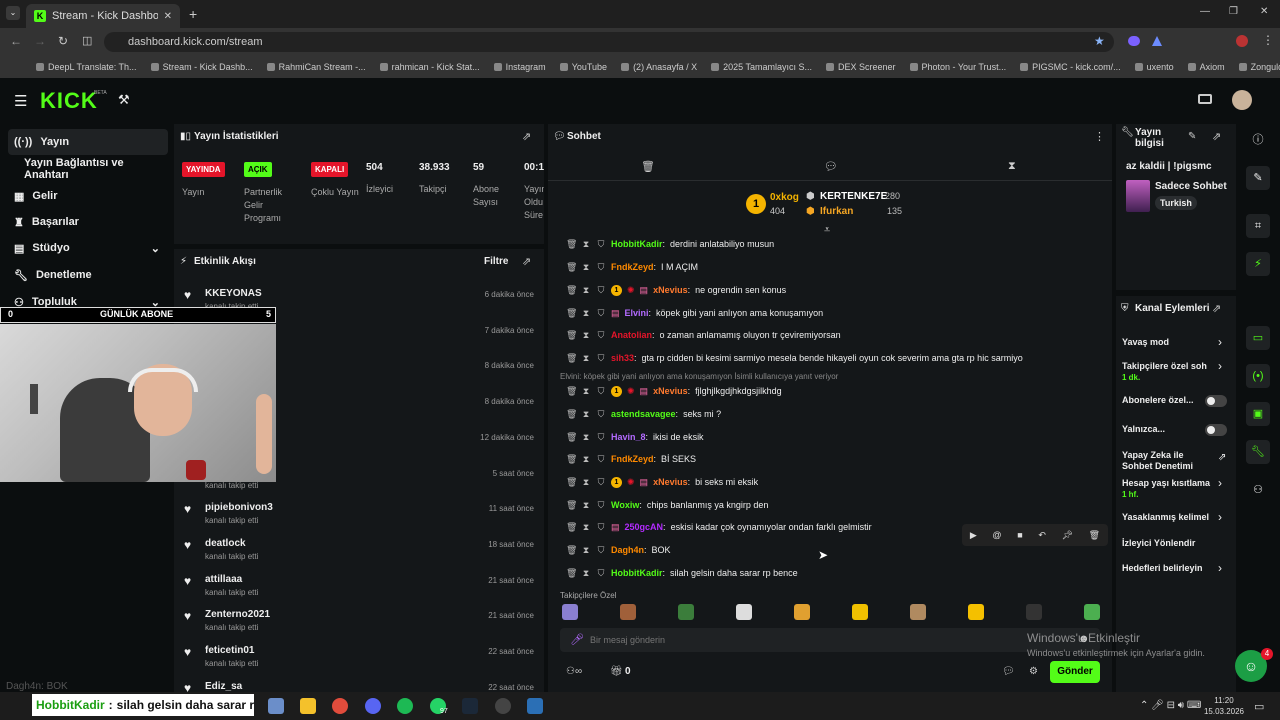 The image size is (1280, 720). Describe the element at coordinates (223, 579) in the screenshot. I see `activity-user: attillaaa` at that location.